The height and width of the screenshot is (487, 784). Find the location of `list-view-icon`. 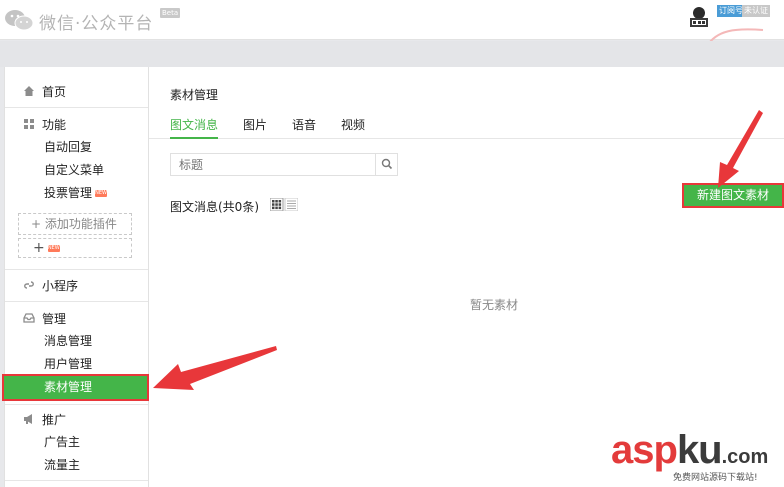

list-view-icon is located at coordinates (291, 204).